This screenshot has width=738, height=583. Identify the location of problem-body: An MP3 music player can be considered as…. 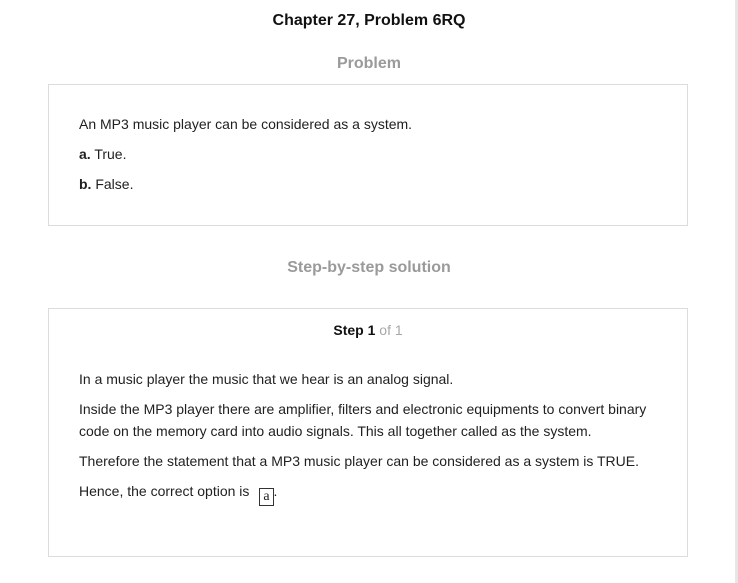
(369, 158).